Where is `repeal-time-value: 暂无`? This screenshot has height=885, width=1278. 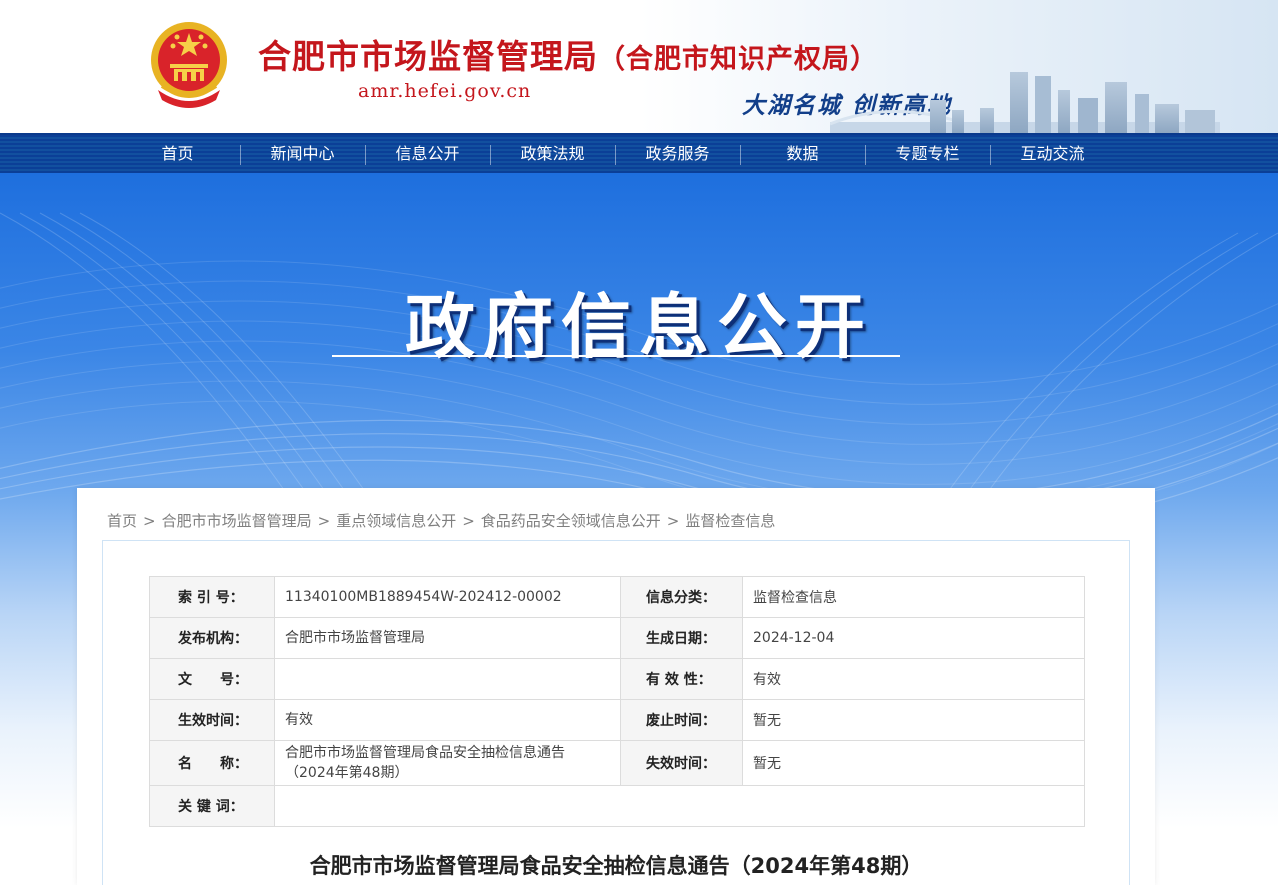
repeal-time-value: 暂无 is located at coordinates (913, 720).